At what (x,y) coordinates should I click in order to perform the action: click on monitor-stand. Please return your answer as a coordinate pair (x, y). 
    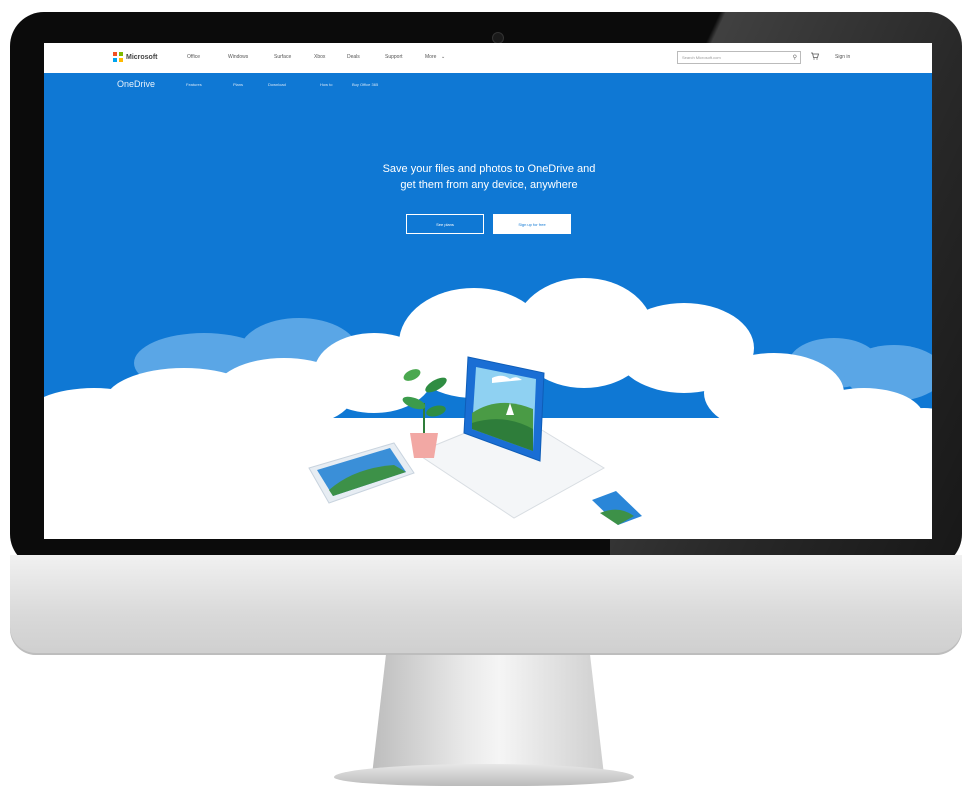
    Looking at the image, I should click on (488, 715).